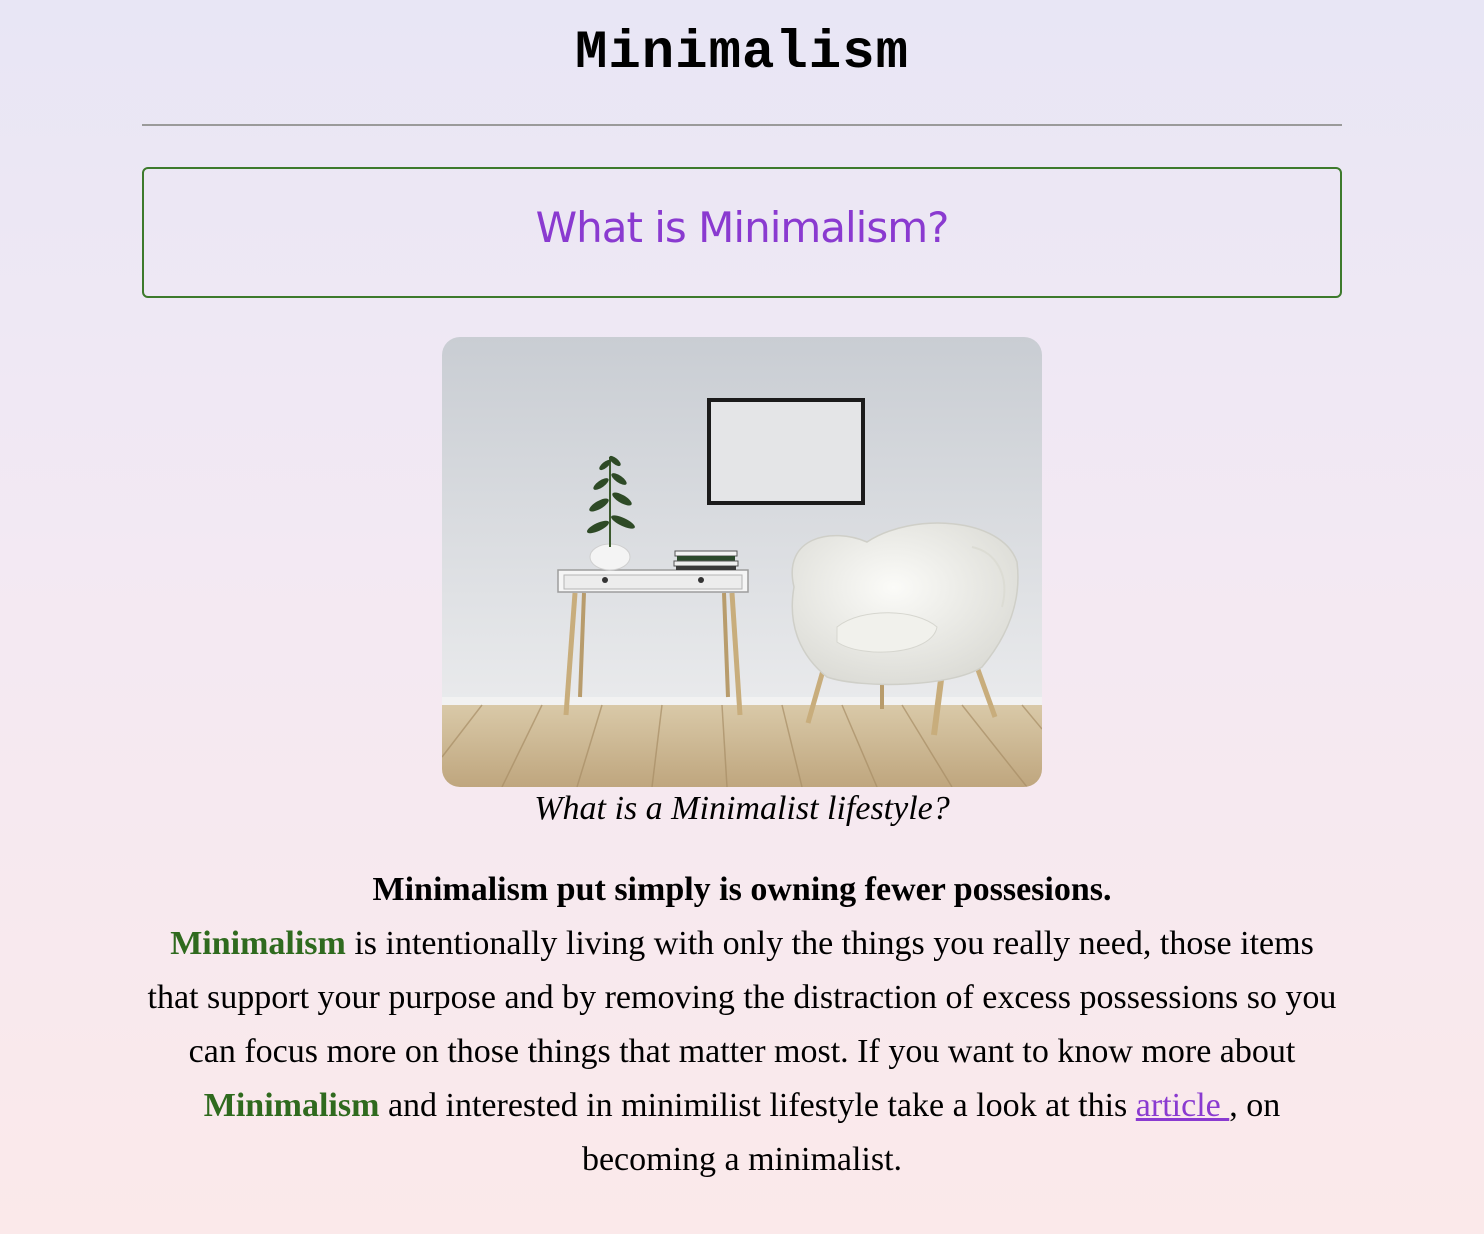 Image resolution: width=1484 pixels, height=1234 pixels. Describe the element at coordinates (1182, 1105) in the screenshot. I see `article-link: article` at that location.